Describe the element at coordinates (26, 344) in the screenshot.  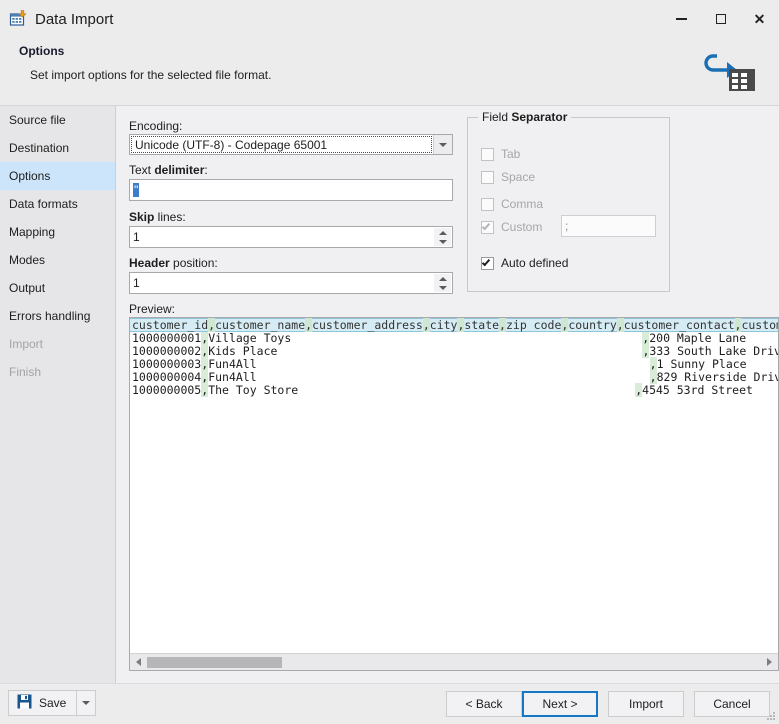
I see `sidebar-item-label: Import` at that location.